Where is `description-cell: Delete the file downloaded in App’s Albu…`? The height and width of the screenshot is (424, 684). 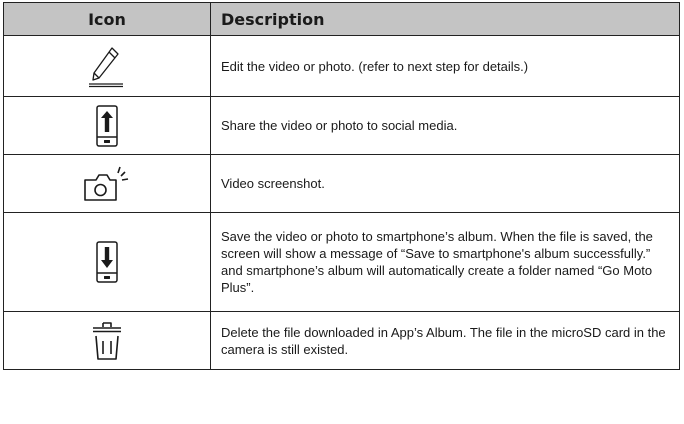
description-cell: Delete the file downloaded in App’s Albu… is located at coordinates (445, 340).